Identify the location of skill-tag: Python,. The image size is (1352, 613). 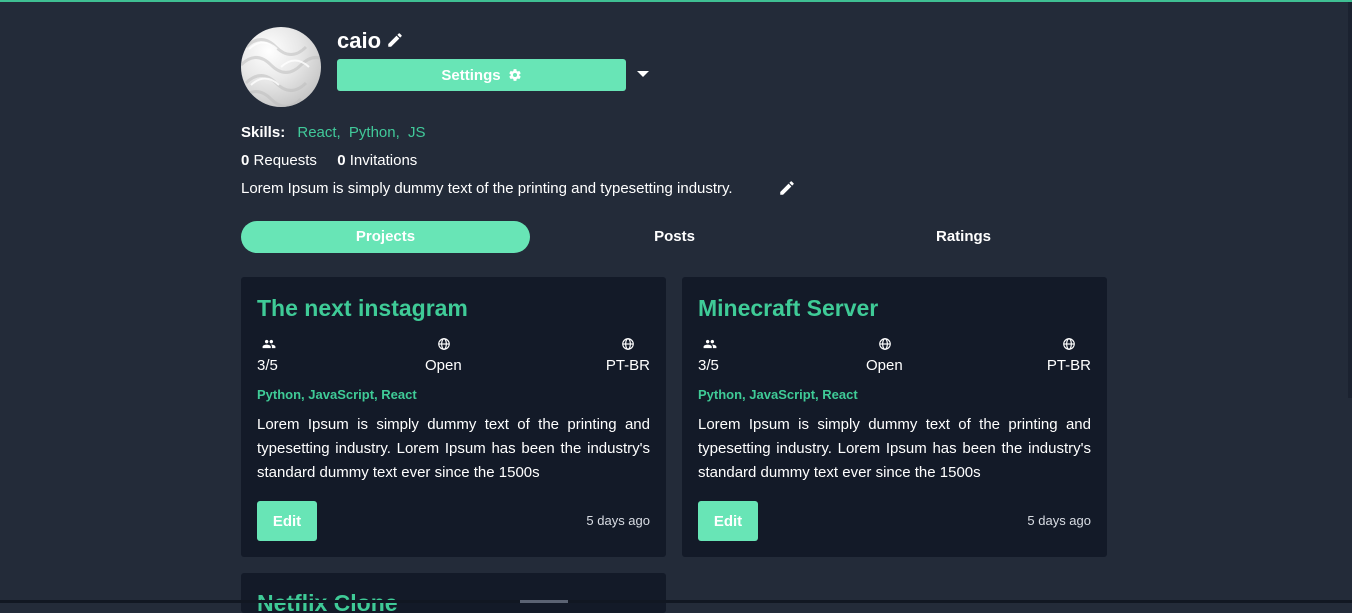
(374, 132).